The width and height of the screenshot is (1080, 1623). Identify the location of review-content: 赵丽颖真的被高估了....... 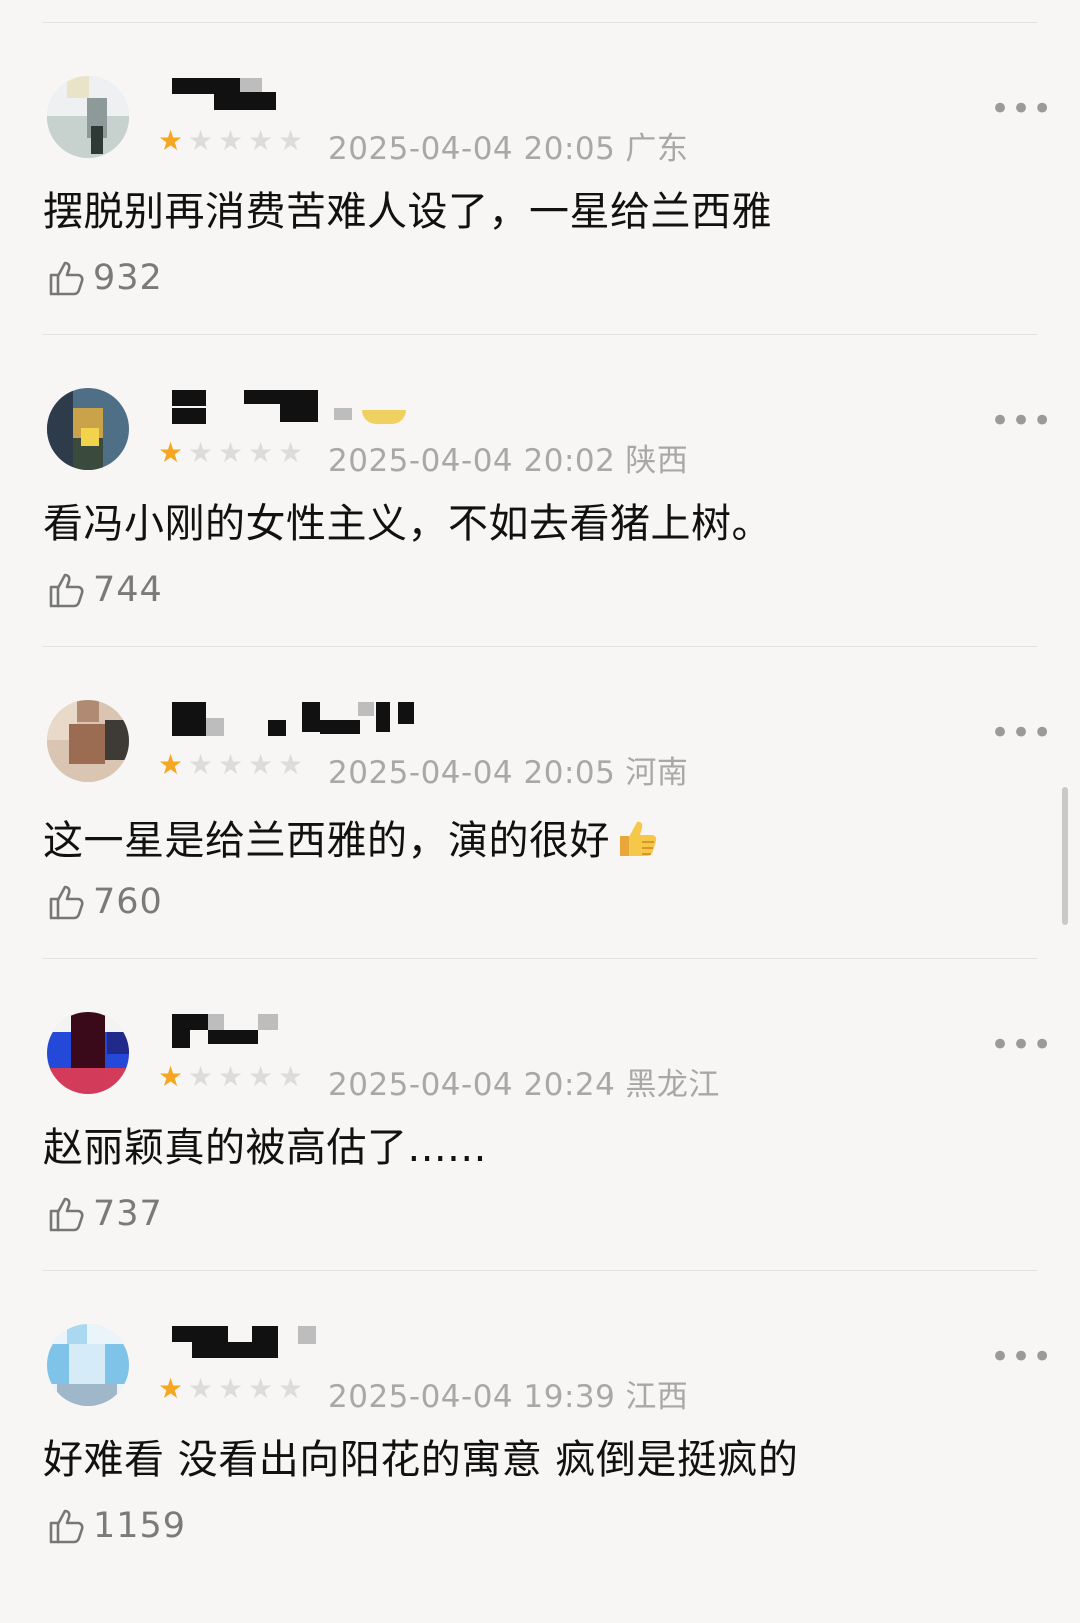
(265, 1148).